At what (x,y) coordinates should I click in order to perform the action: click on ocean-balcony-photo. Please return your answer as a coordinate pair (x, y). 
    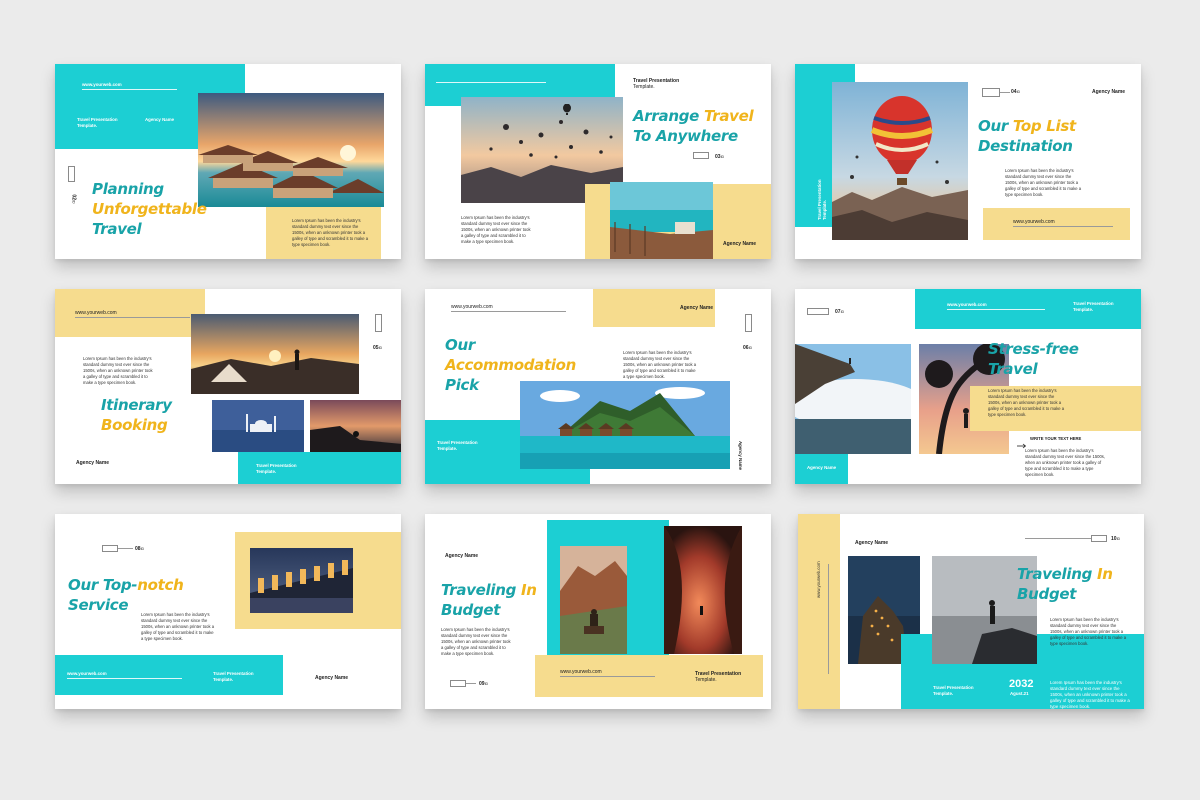
    Looking at the image, I should click on (661, 220).